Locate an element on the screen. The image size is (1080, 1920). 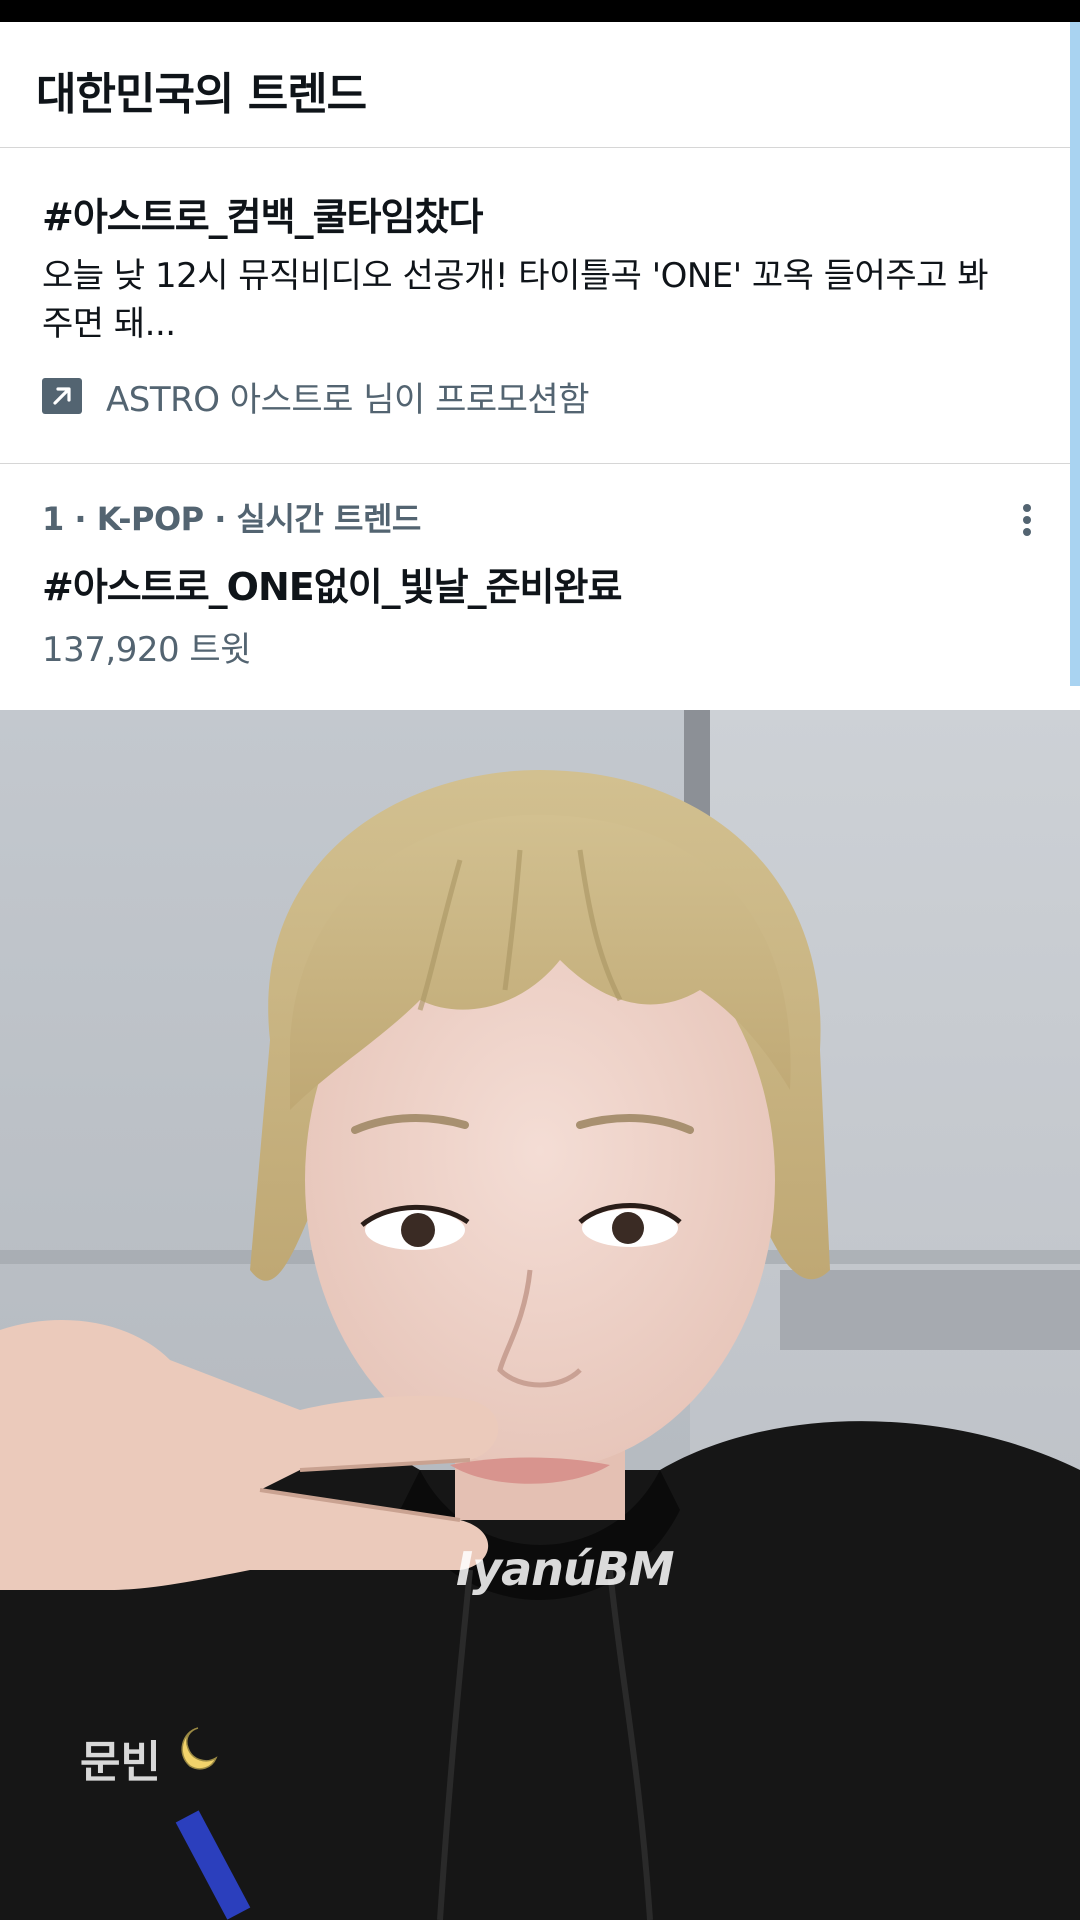
trend-tweet-count: 137,920 트윗 is located at coordinates (146, 650).